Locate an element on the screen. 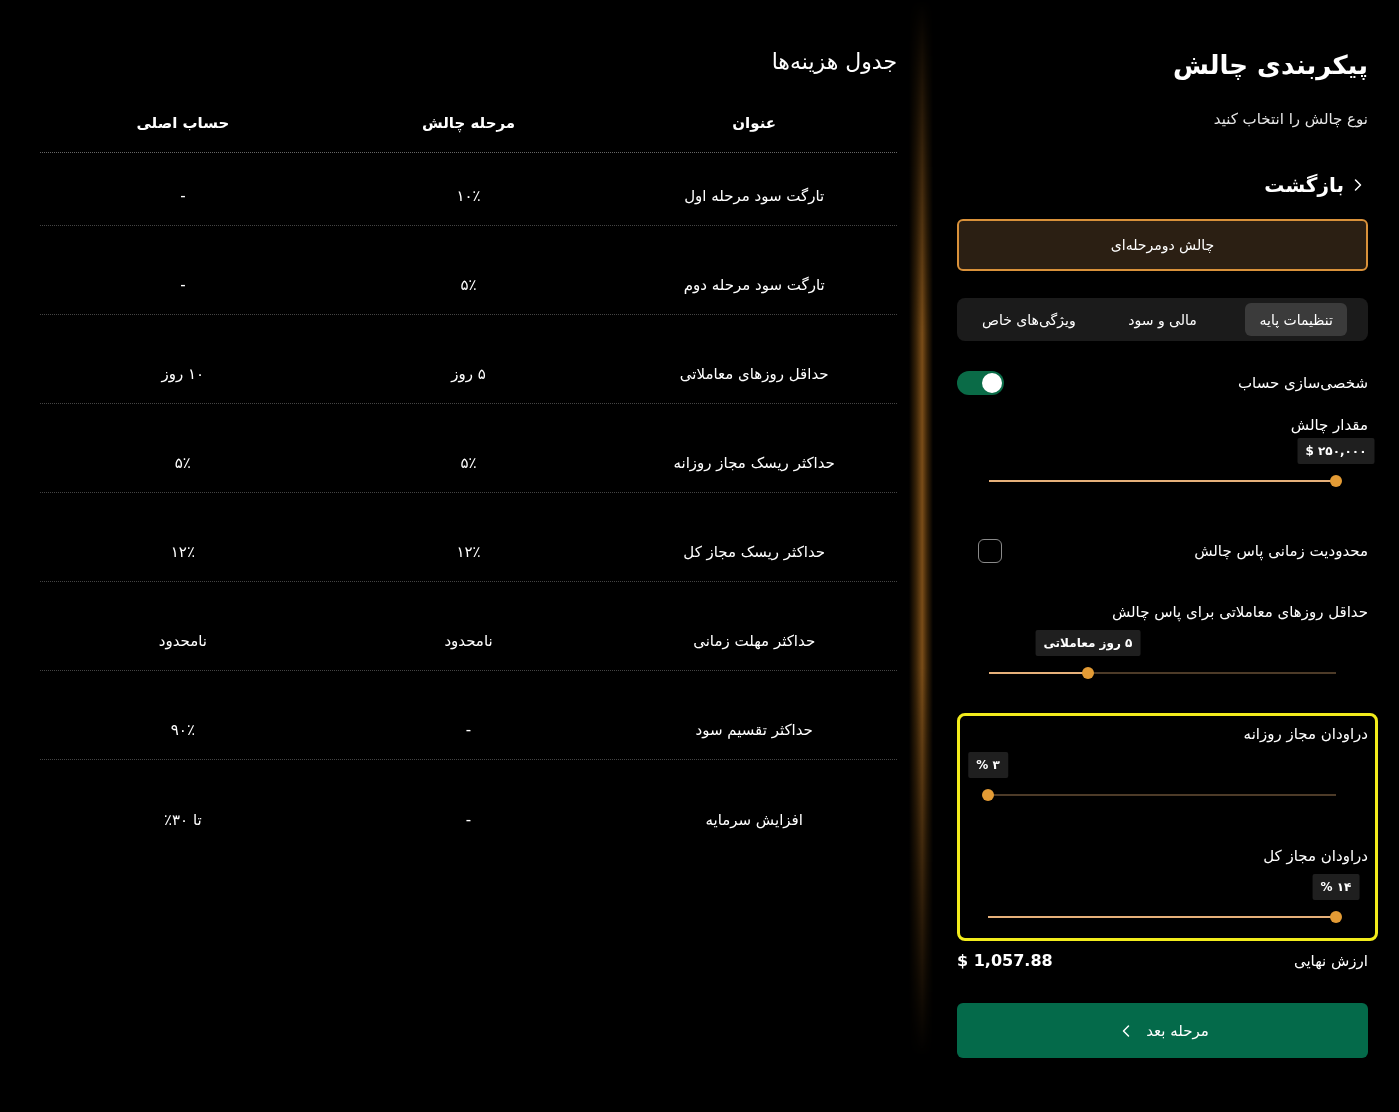 The image size is (1399, 1112). slider-value-tooltip: ۳ % is located at coordinates (988, 765).